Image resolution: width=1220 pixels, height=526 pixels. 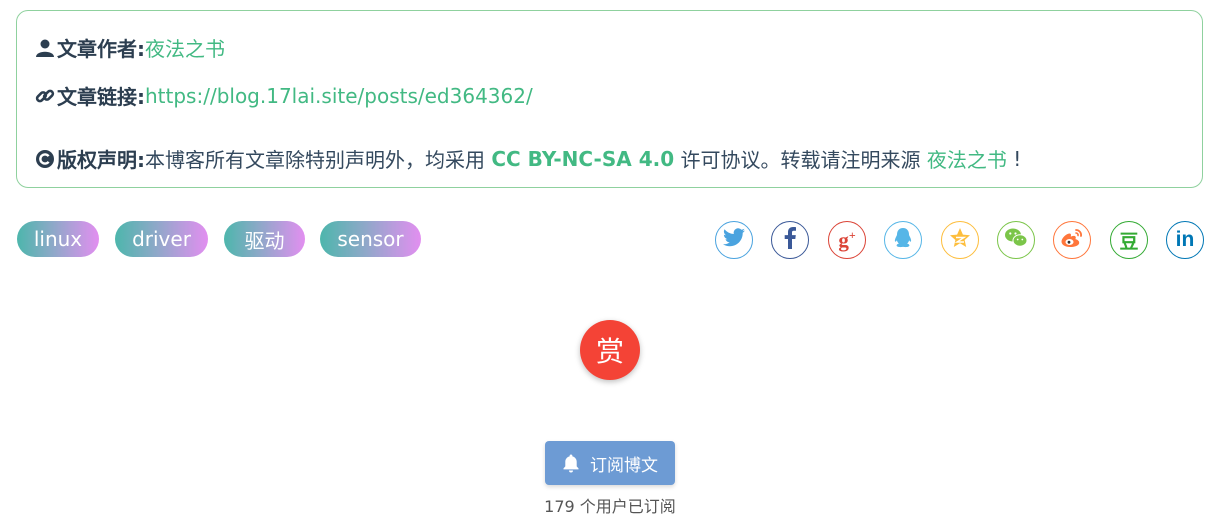 I want to click on wechat-icon, so click(x=1016, y=240).